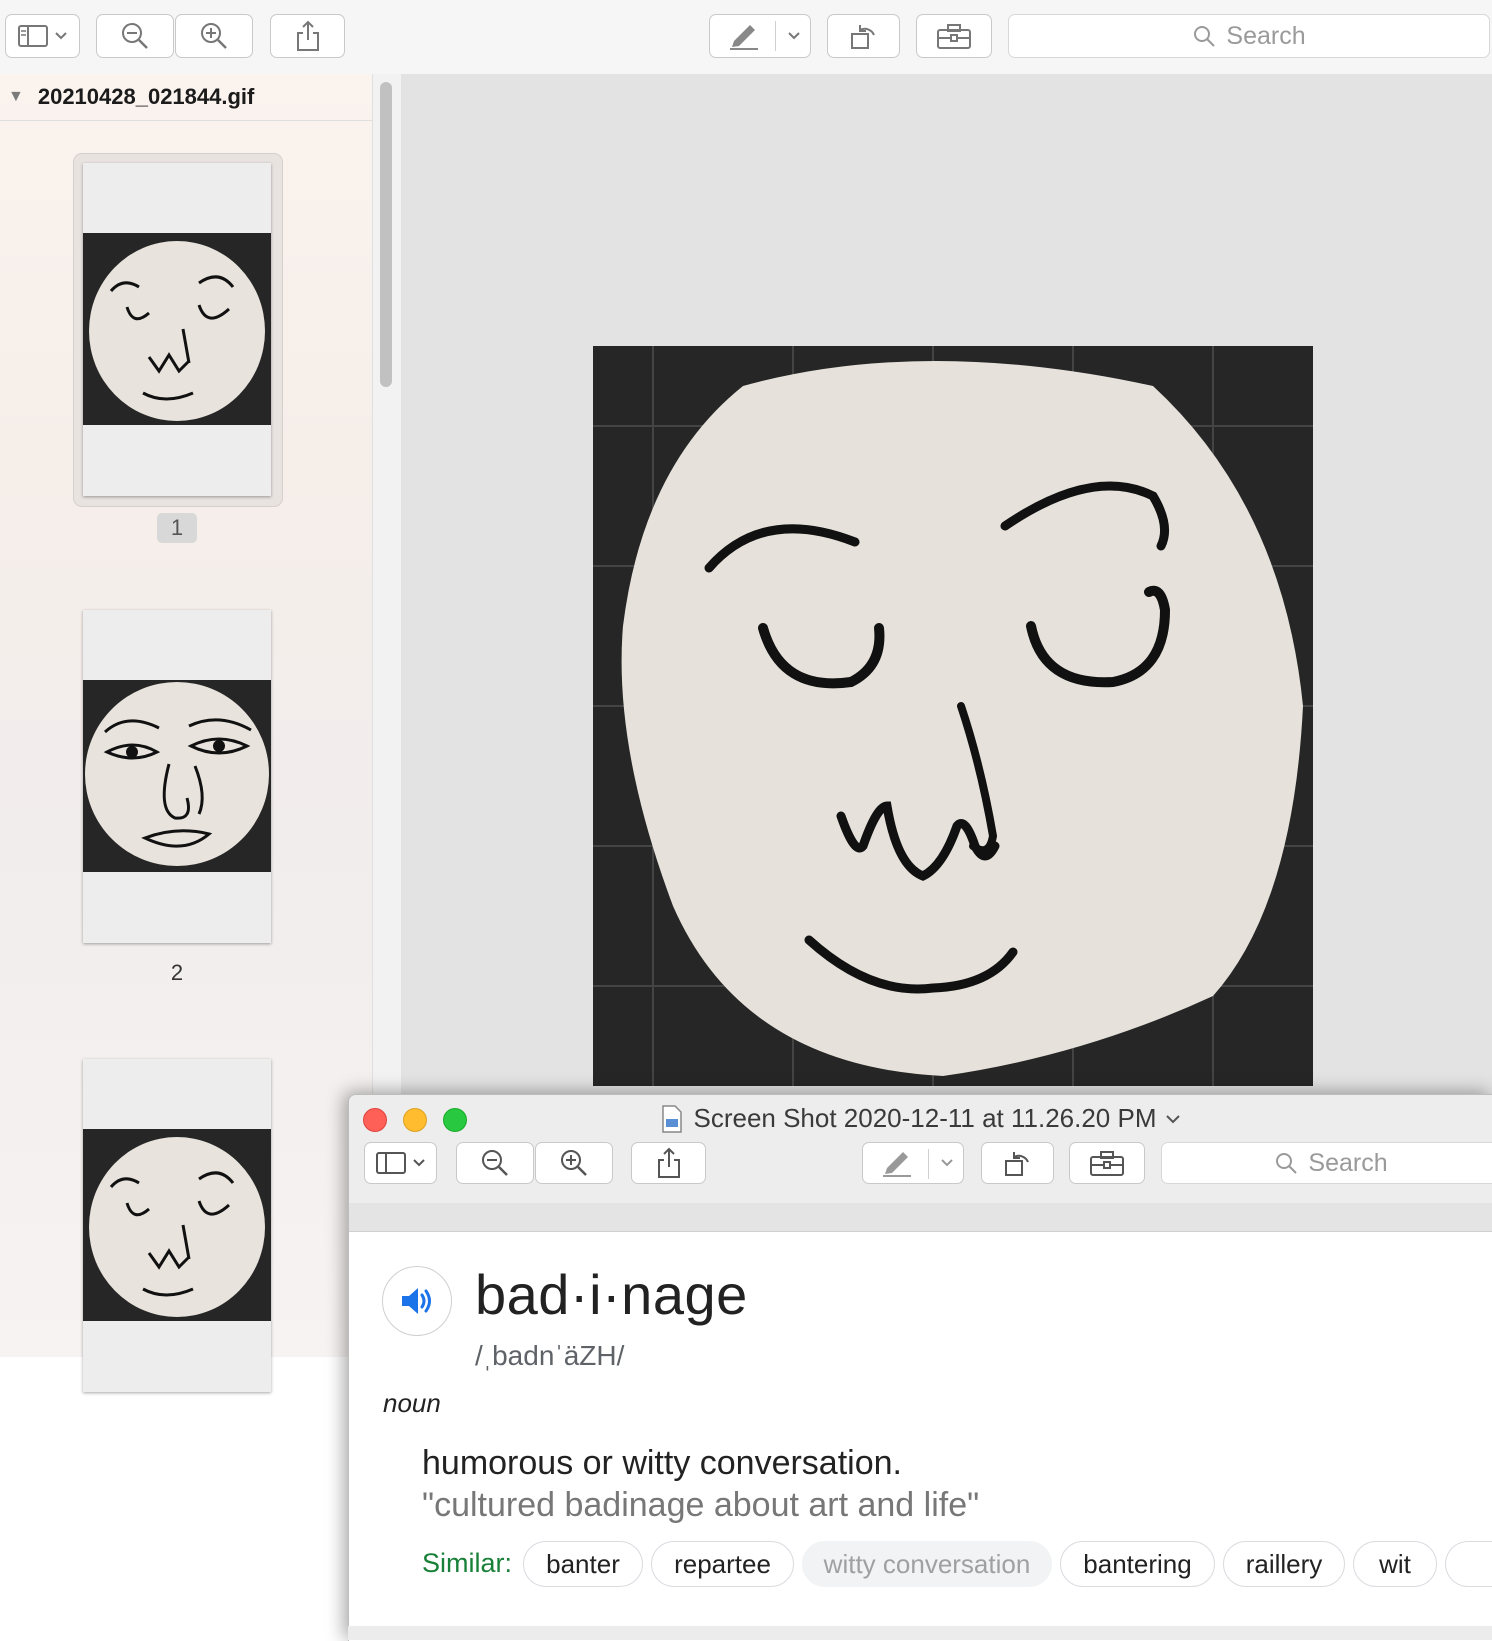  What do you see at coordinates (701, 1505) in the screenshot?
I see `example-sentence: "cultured badinage about art and life"` at bounding box center [701, 1505].